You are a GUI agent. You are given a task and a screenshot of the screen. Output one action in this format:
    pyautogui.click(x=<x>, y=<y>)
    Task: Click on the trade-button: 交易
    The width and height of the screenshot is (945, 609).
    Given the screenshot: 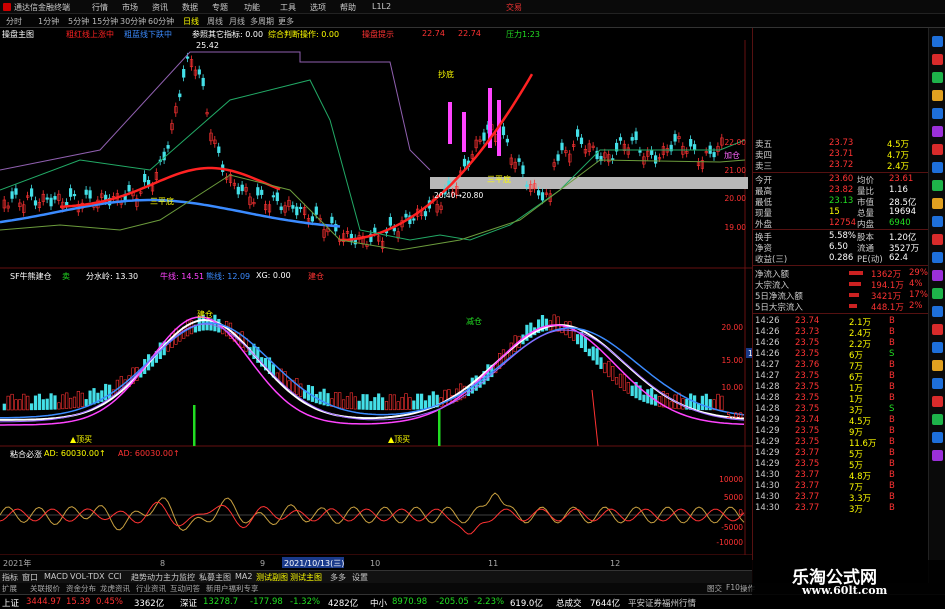 What is the action you would take?
    pyautogui.click(x=514, y=7)
    